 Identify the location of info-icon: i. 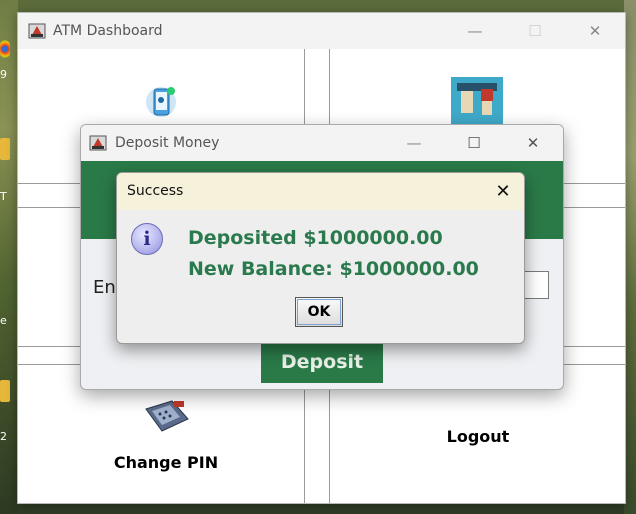
(147, 239).